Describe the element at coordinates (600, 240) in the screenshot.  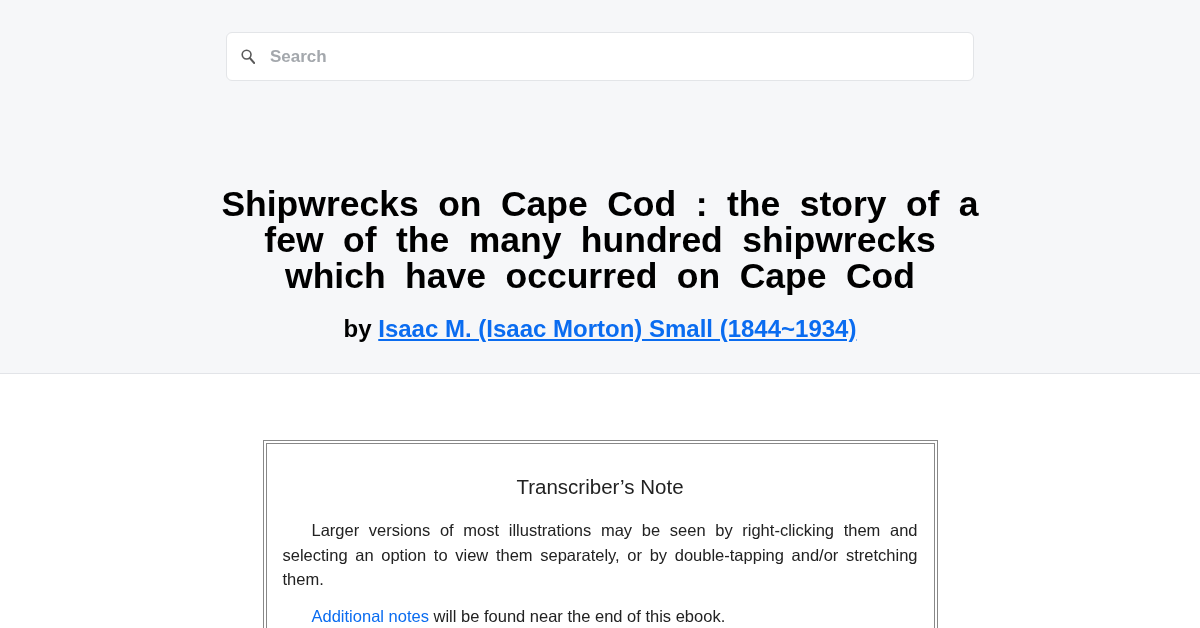
I see `book-title: Shipwrecks on Cape Cod : the story of a few of the many hundred shipwrecks which have occurred on Cape Cod` at that location.